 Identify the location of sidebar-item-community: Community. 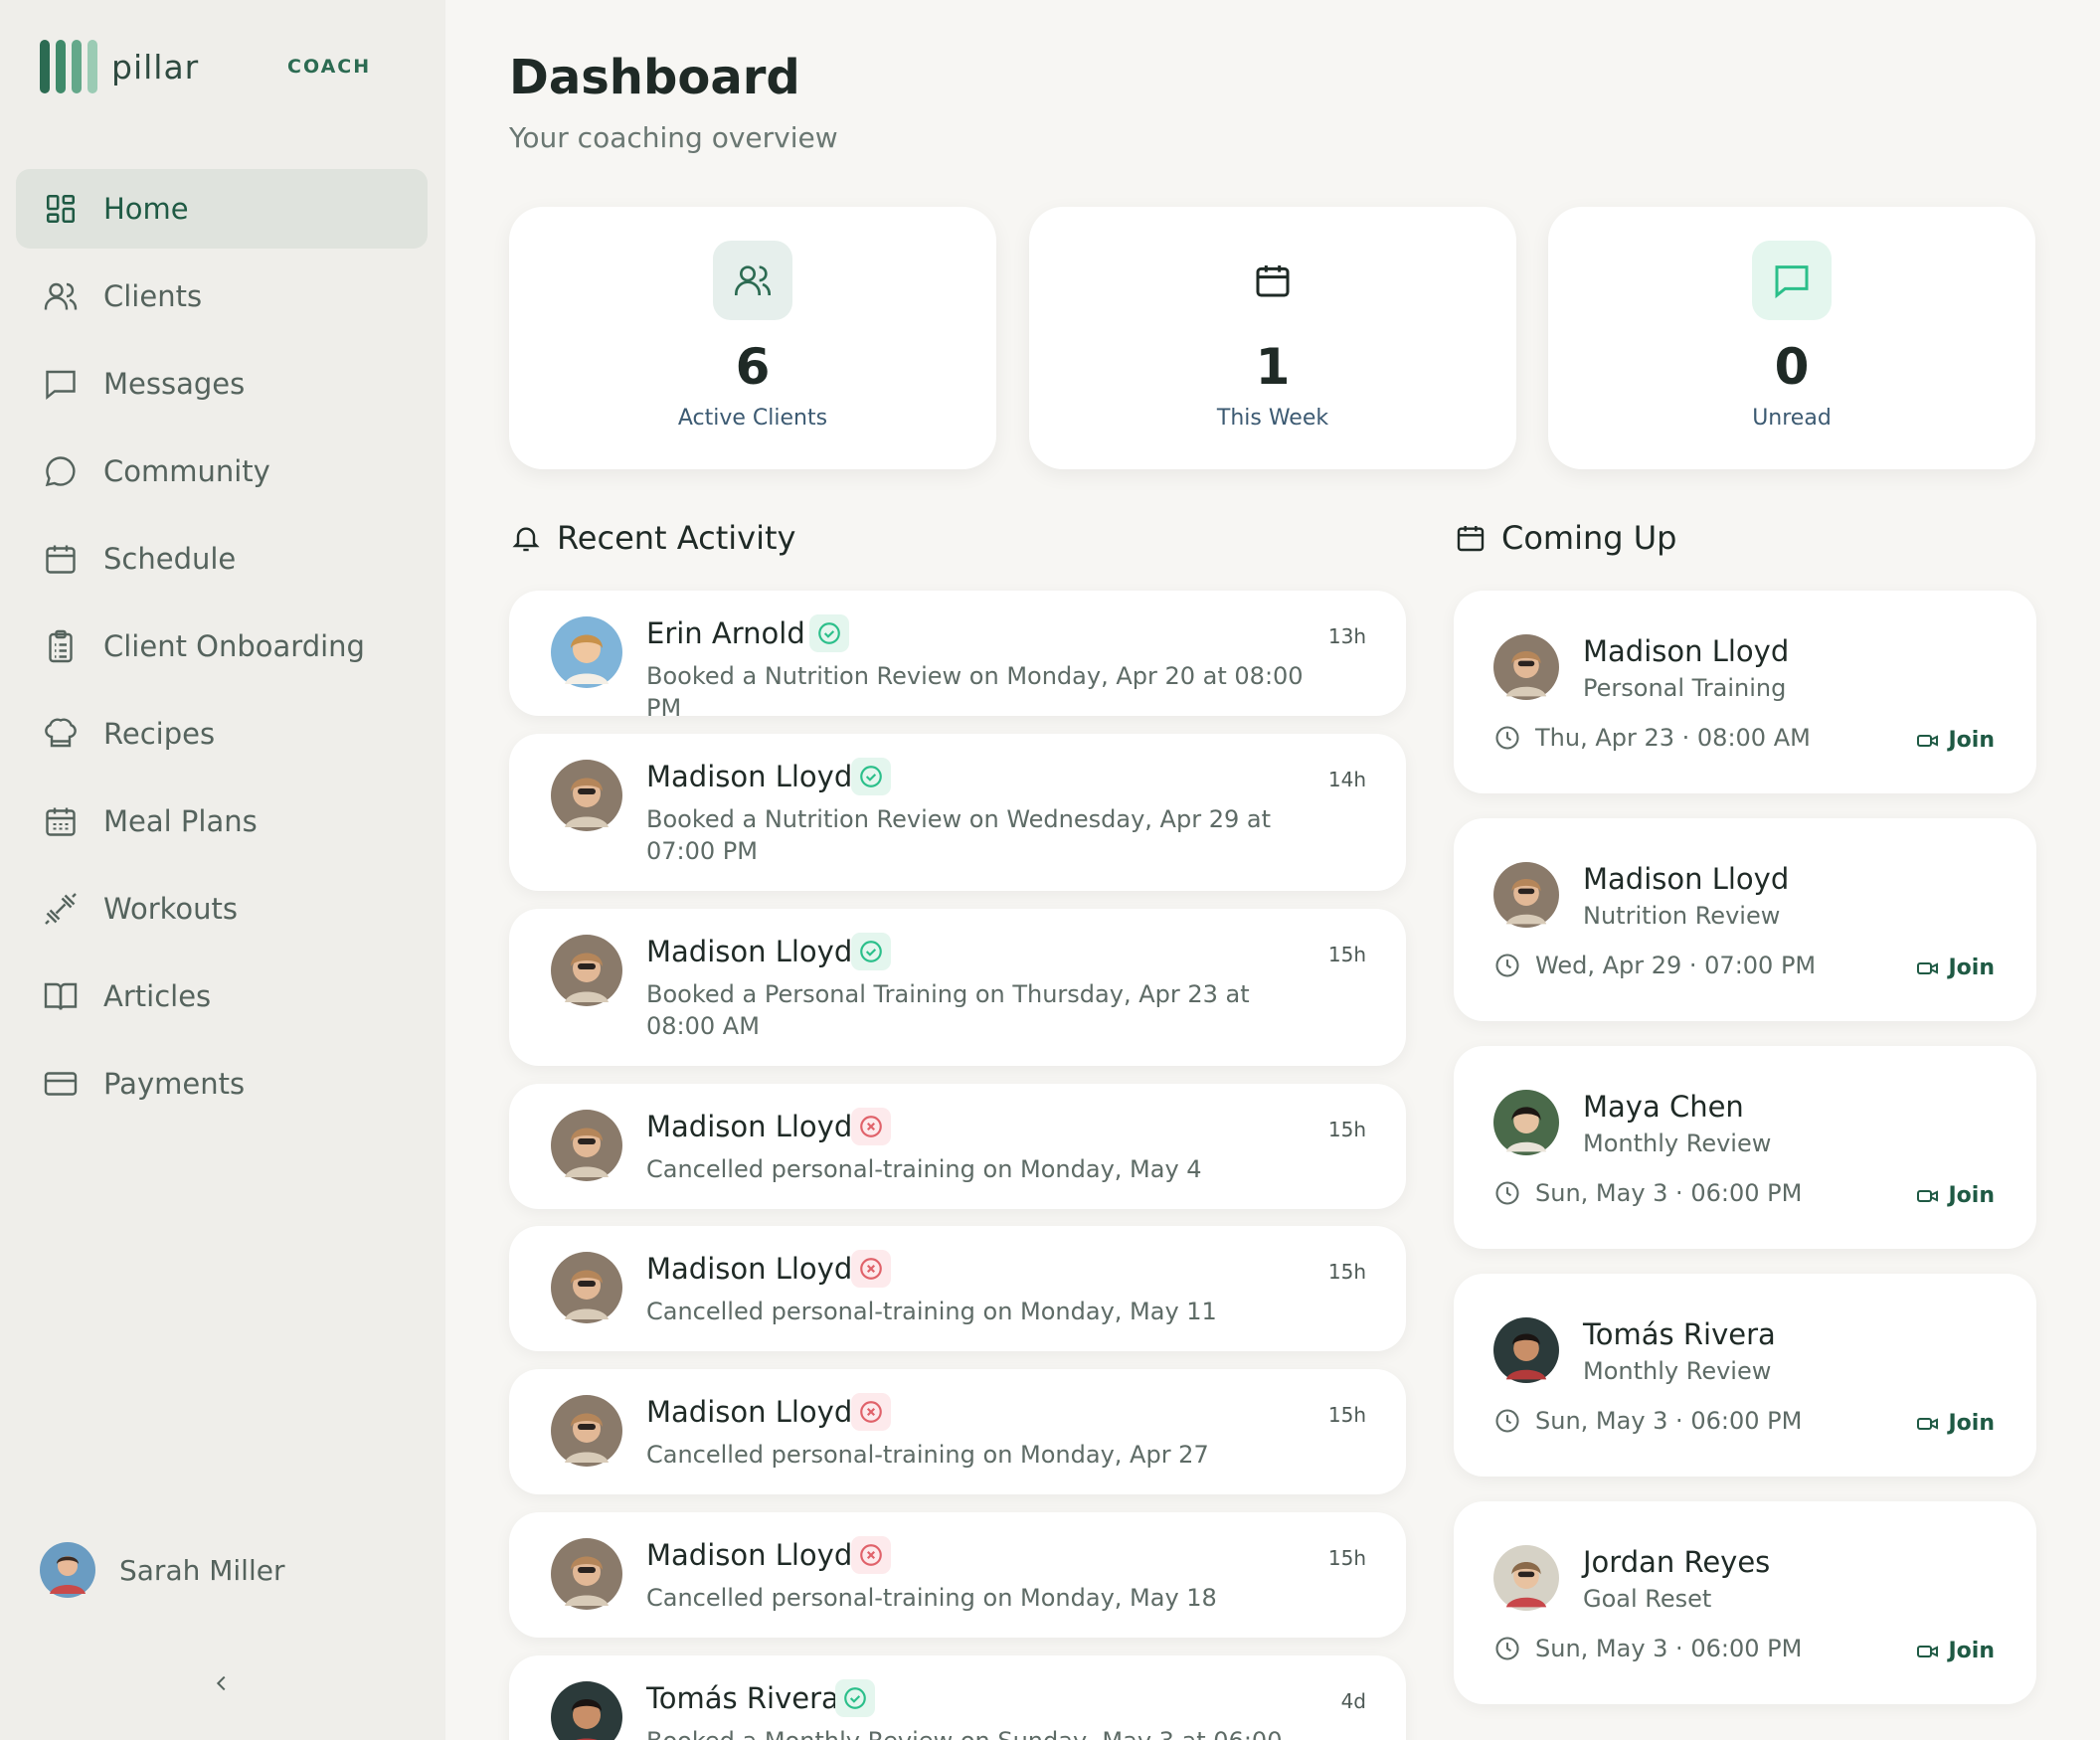
(222, 472).